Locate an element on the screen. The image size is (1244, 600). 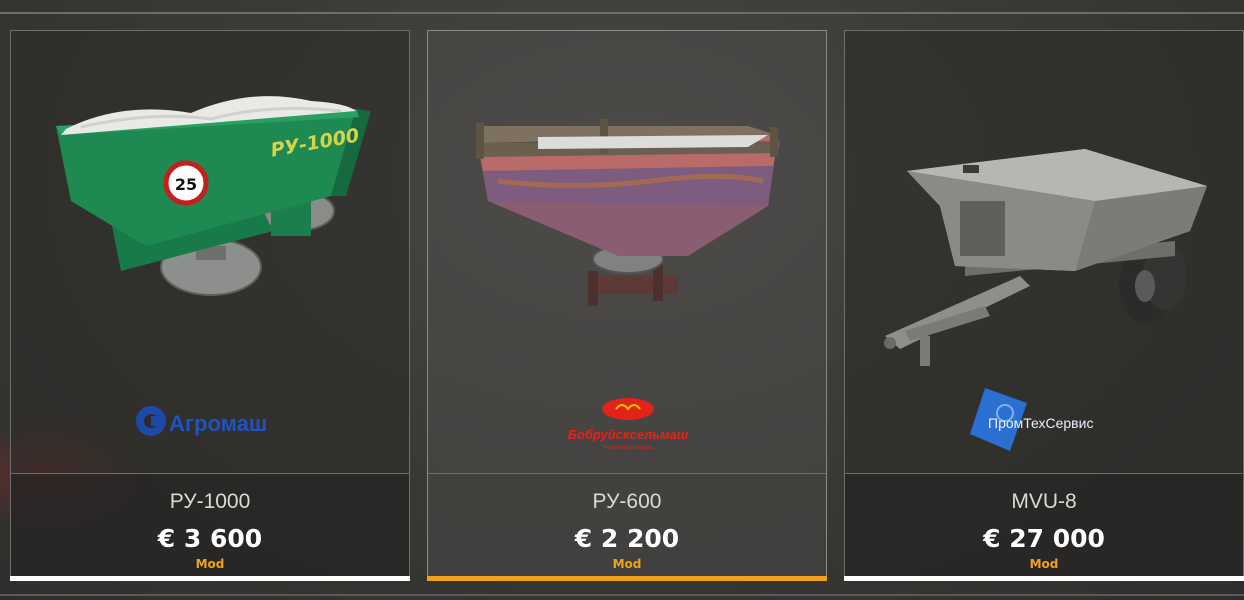
top-divider is located at coordinates (622, 13).